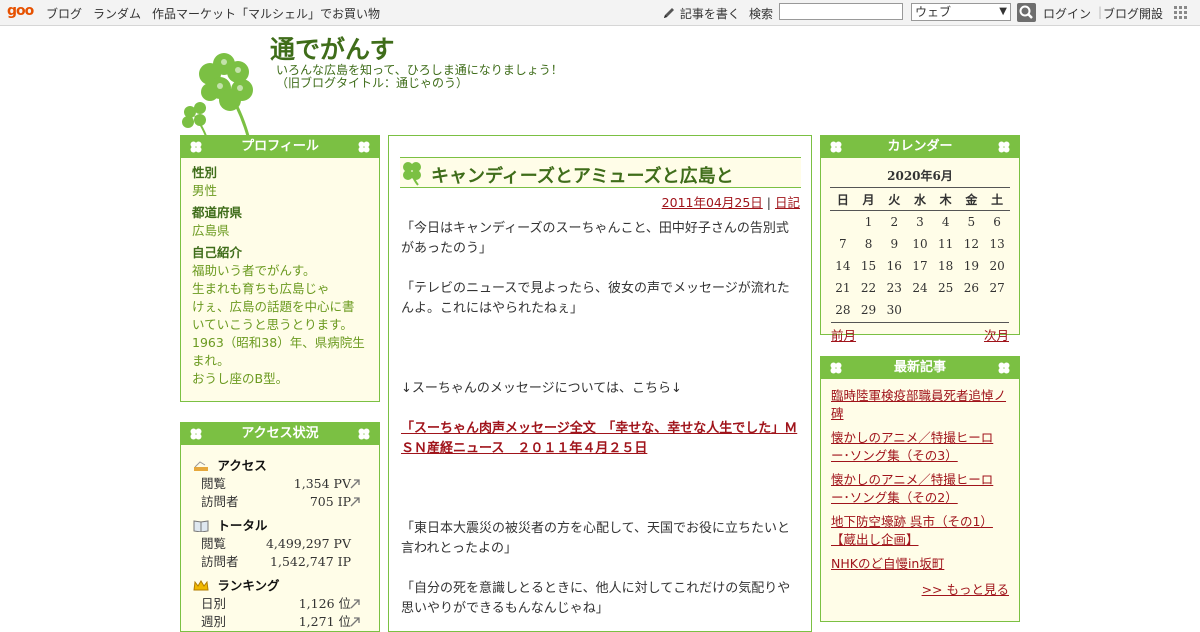 The width and height of the screenshot is (1200, 632). Describe the element at coordinates (701, 13) in the screenshot. I see `write-article-link: 記事を書く` at that location.